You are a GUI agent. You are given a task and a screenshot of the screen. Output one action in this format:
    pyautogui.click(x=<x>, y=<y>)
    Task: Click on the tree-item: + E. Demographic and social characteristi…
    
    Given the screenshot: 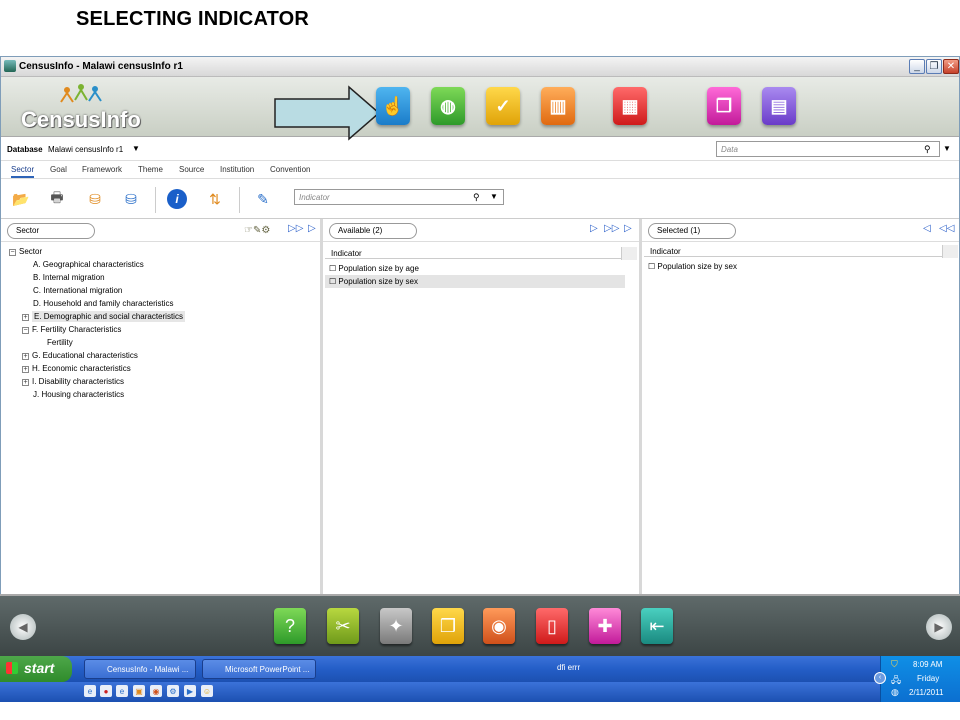 What is the action you would take?
    pyautogui.click(x=97, y=316)
    